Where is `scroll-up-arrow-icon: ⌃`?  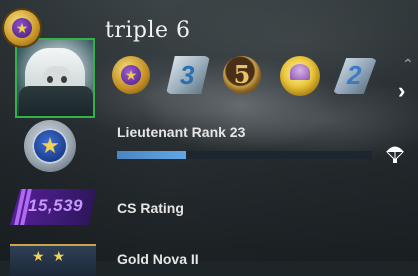
scroll-up-arrow-icon: ⌃ is located at coordinates (408, 64).